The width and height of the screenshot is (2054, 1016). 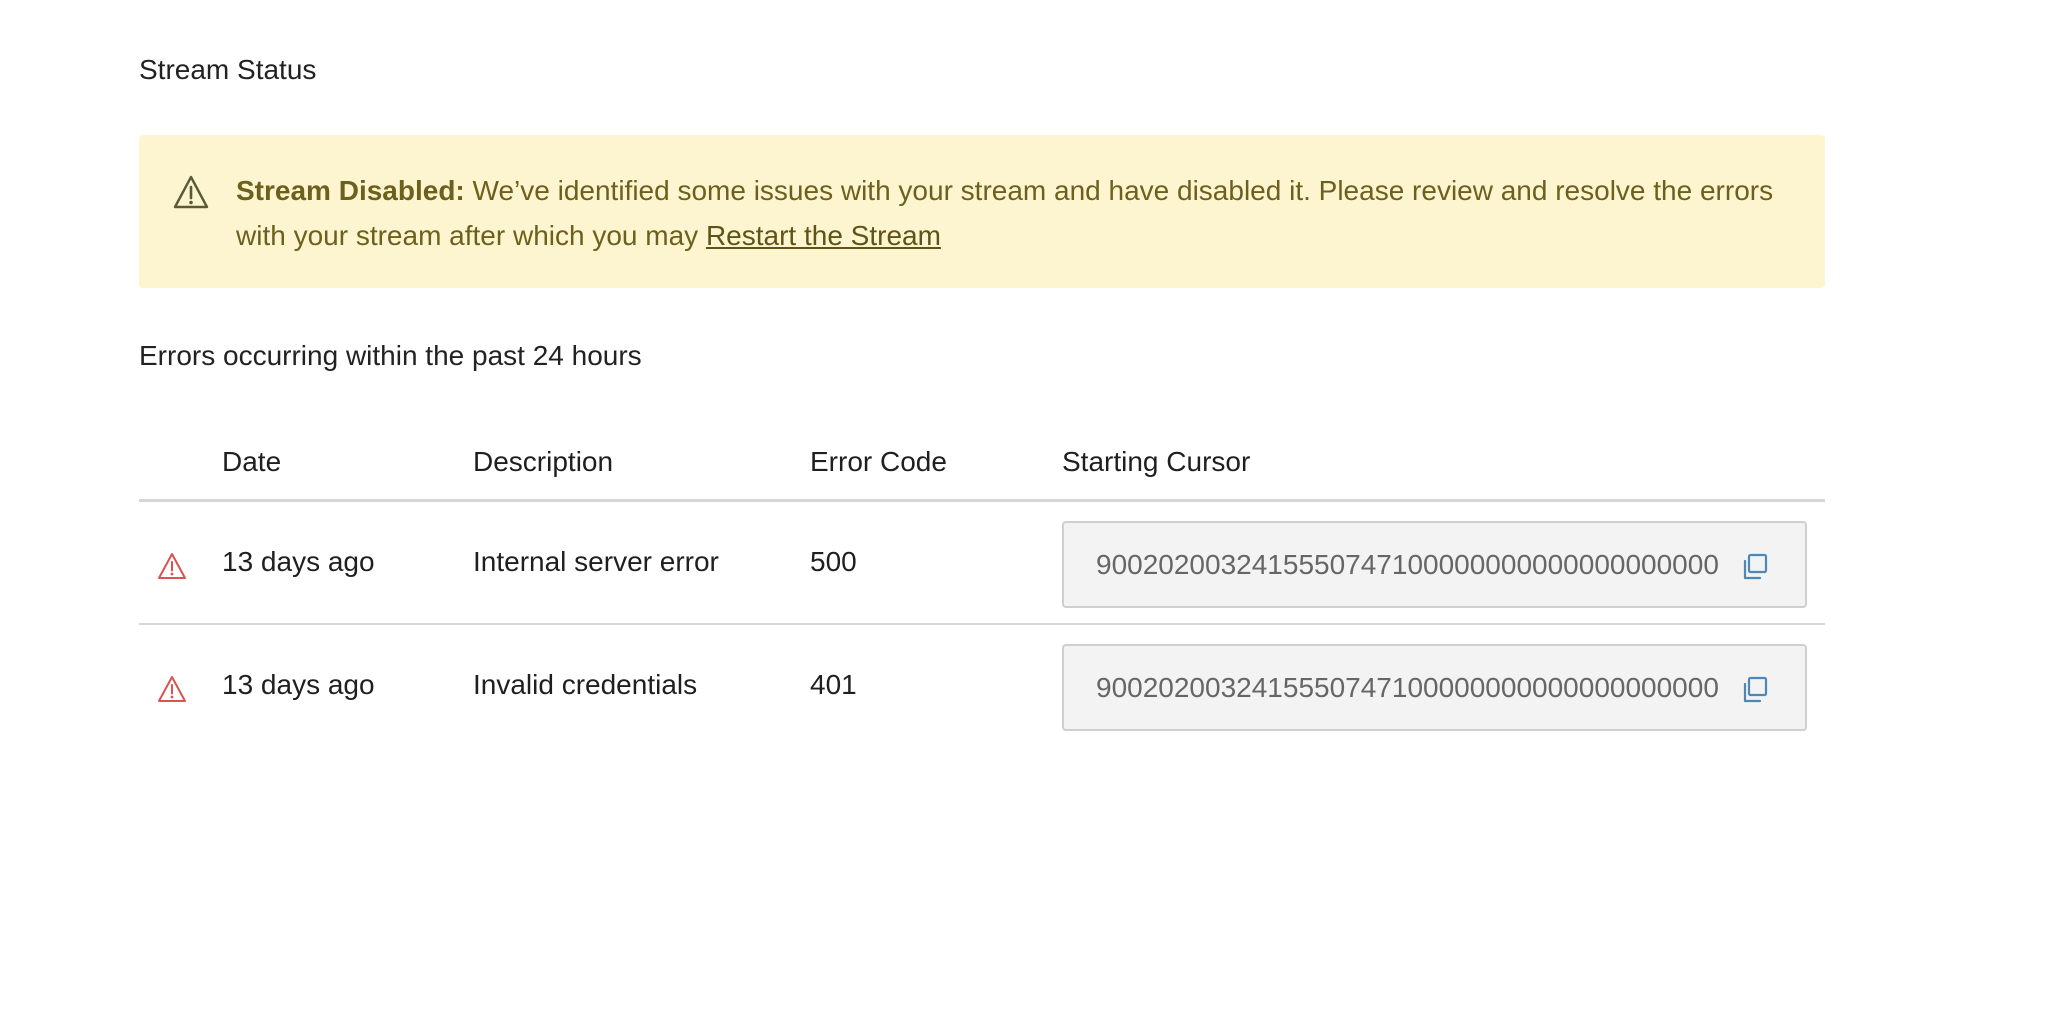 I want to click on restart-stream-link: Restart the Stream, so click(x=823, y=235).